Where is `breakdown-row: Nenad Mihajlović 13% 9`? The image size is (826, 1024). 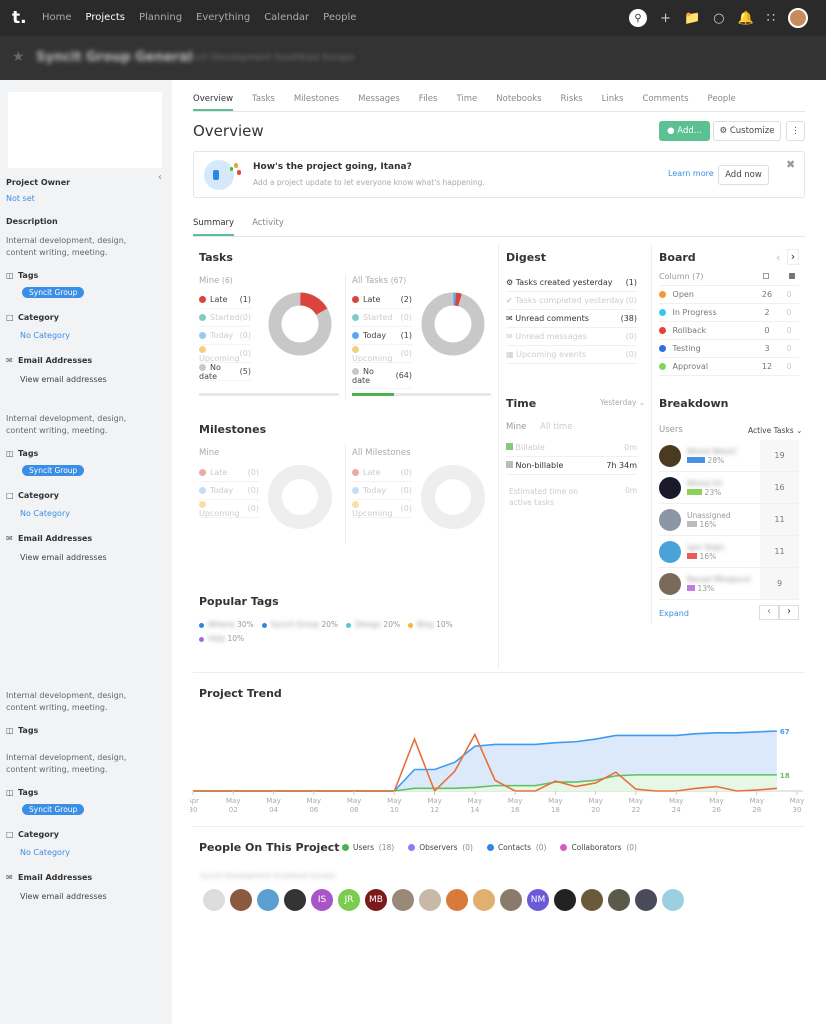
breakdown-row: Nenad Mihajlović 13% 9 is located at coordinates (729, 584).